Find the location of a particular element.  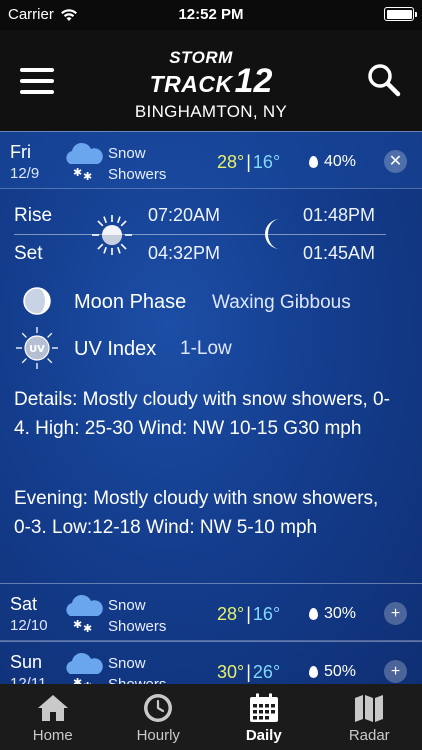

calendar-icon is located at coordinates (263, 707).